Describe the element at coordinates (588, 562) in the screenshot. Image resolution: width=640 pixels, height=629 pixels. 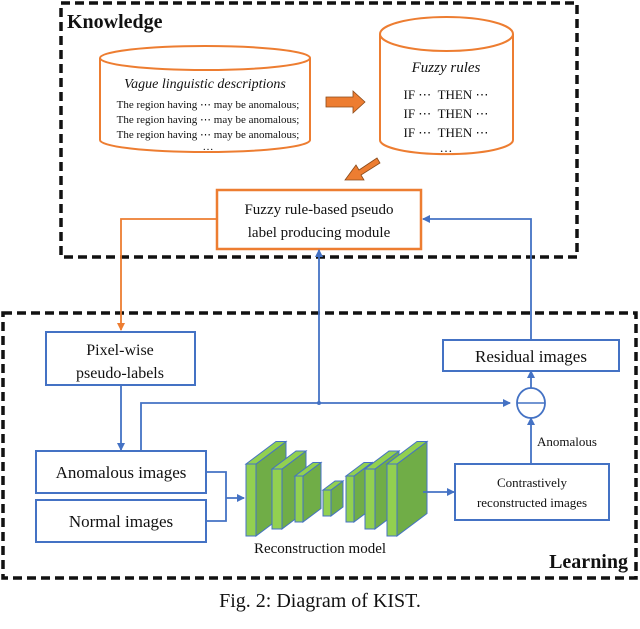
I see `learning-region-title: Learning` at that location.